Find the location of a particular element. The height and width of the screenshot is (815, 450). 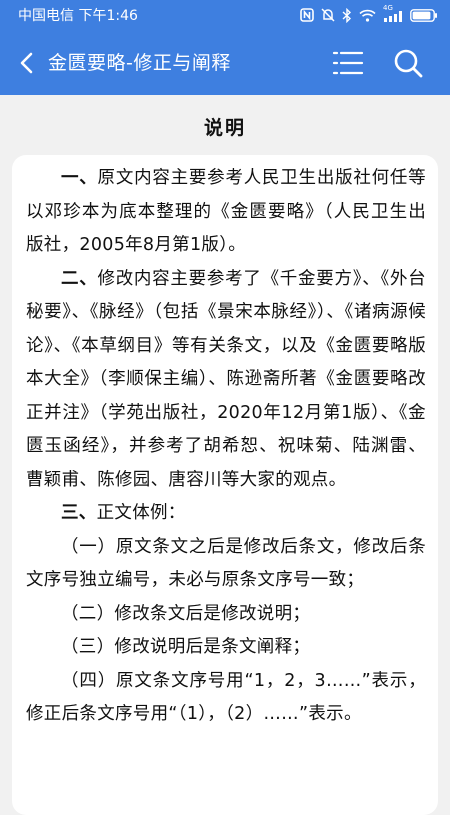

paragraph-text: 正文体例： is located at coordinates (141, 513).